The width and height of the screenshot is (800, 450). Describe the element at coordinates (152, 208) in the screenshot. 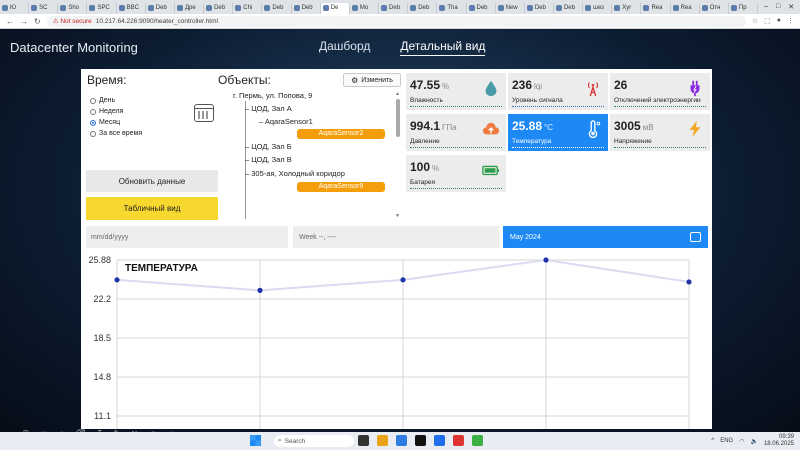

I see `table-view-button: Табличный вид` at that location.